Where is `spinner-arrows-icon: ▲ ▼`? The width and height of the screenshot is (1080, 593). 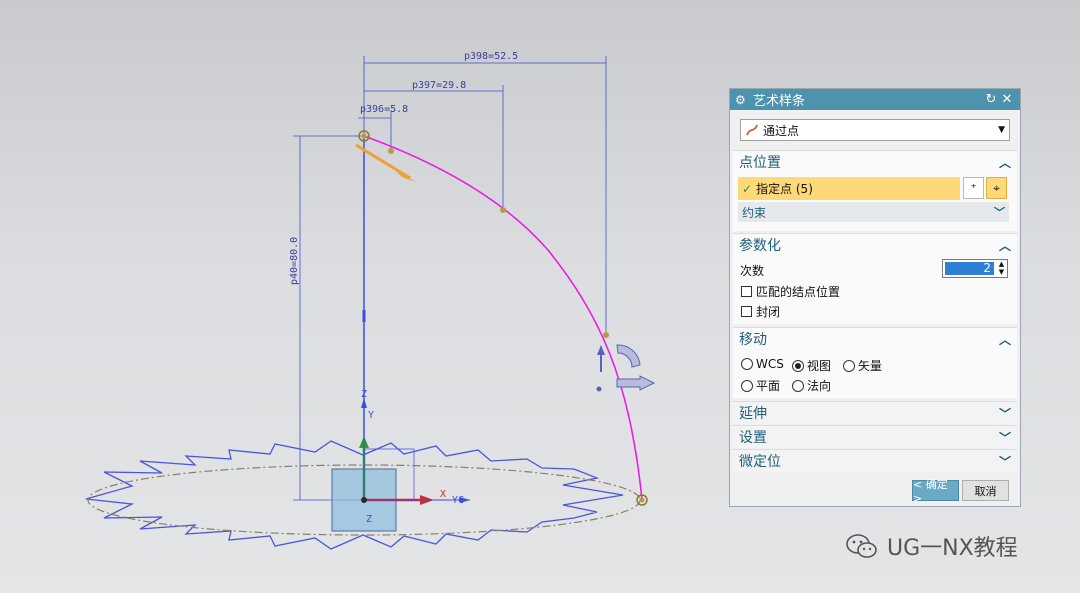
spinner-arrows-icon: ▲ ▼ is located at coordinates (1001, 268).